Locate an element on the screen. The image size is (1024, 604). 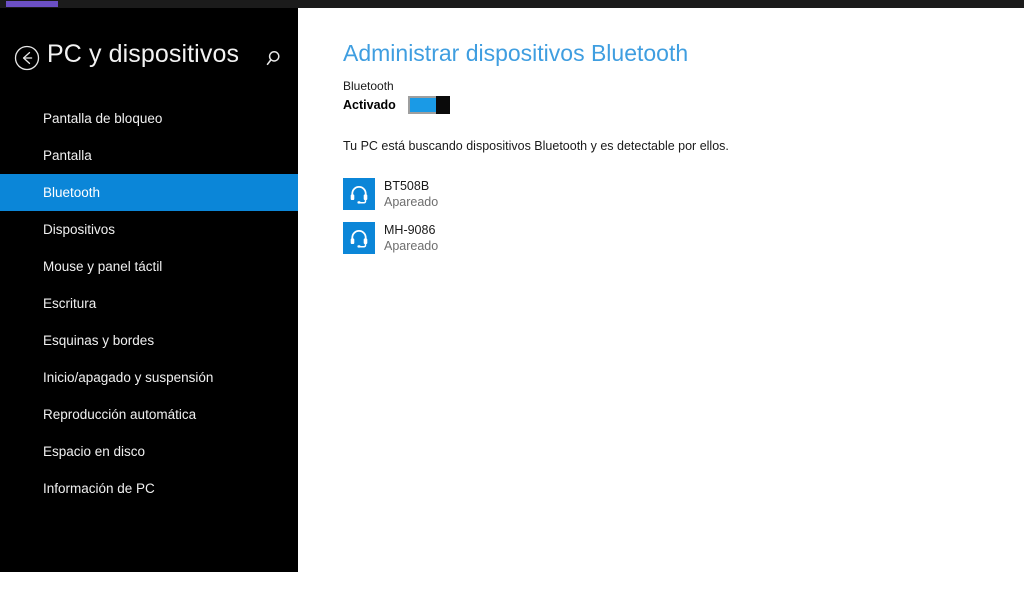
sidebar-item-reproducci-n-autom-tica: Reproducción automática is located at coordinates (149, 414).